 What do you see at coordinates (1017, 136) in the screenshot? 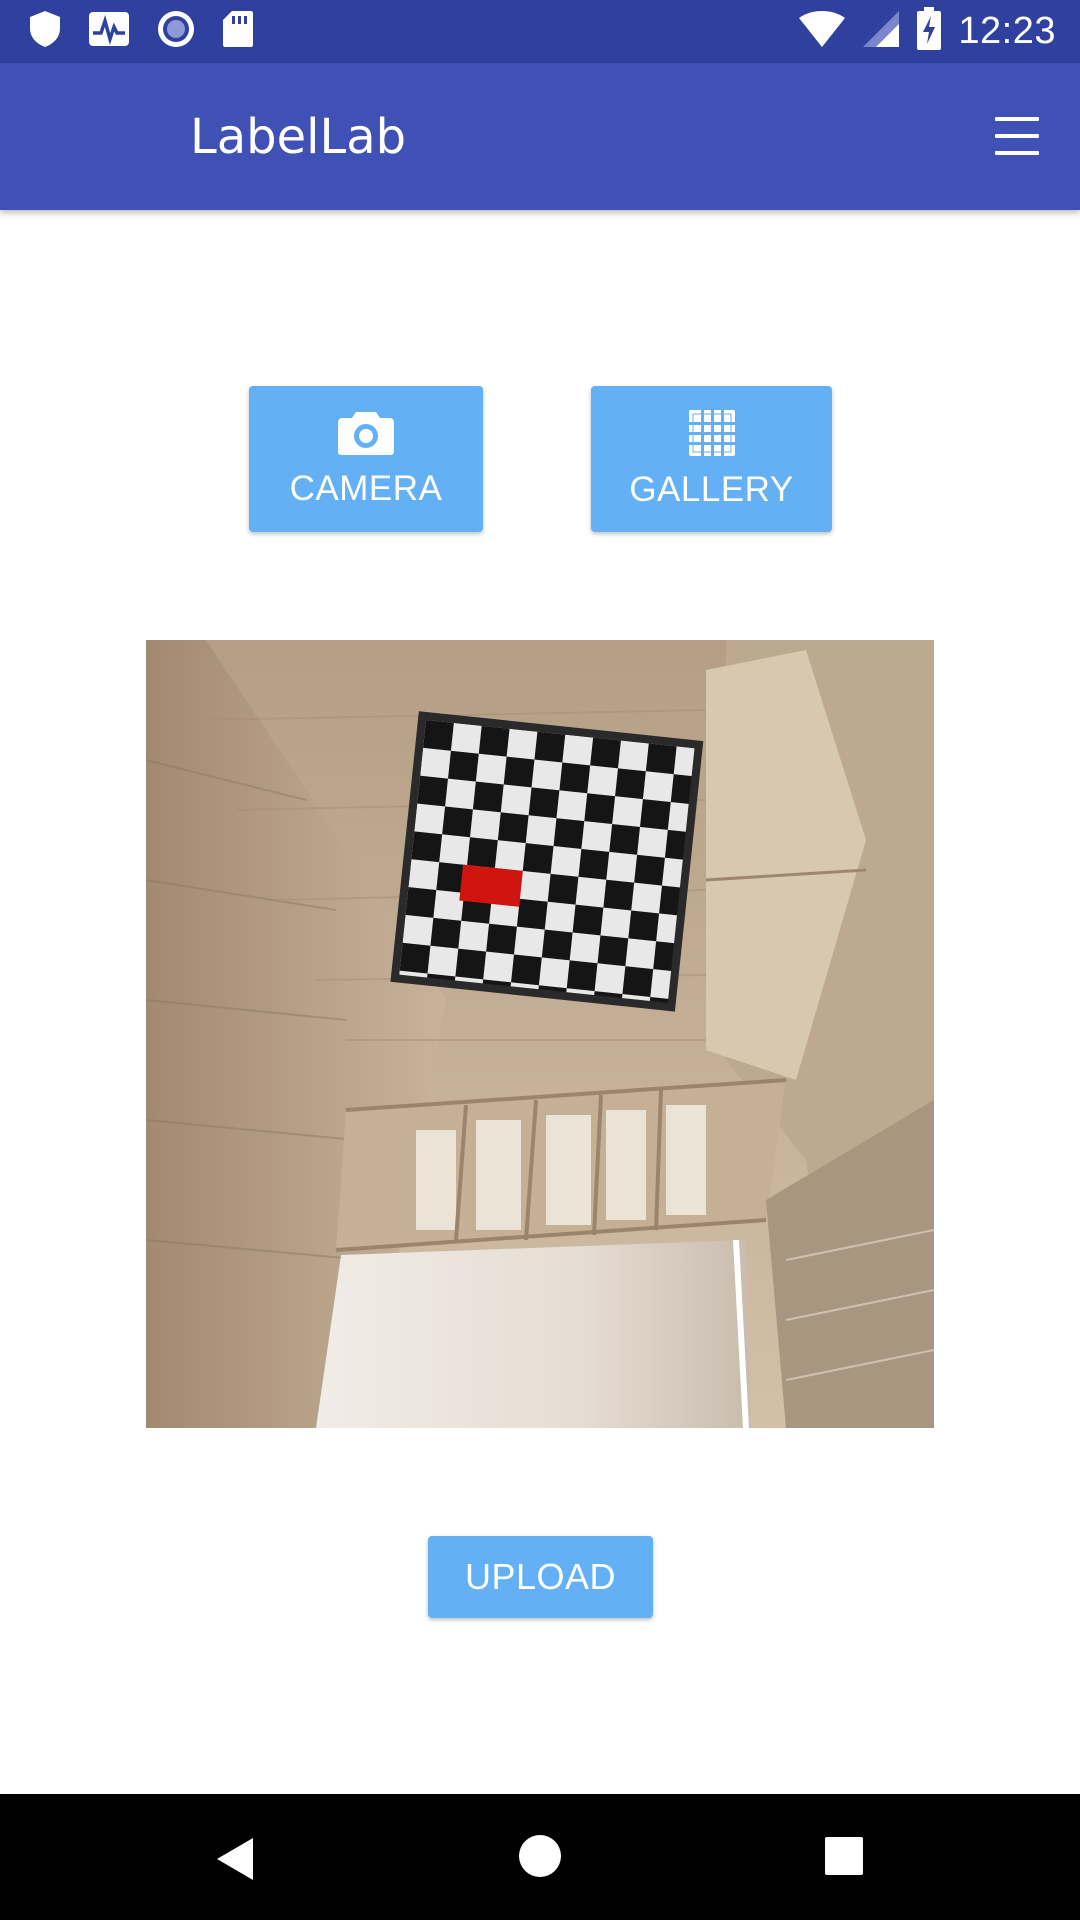
I see `hamburger-menu-icon` at bounding box center [1017, 136].